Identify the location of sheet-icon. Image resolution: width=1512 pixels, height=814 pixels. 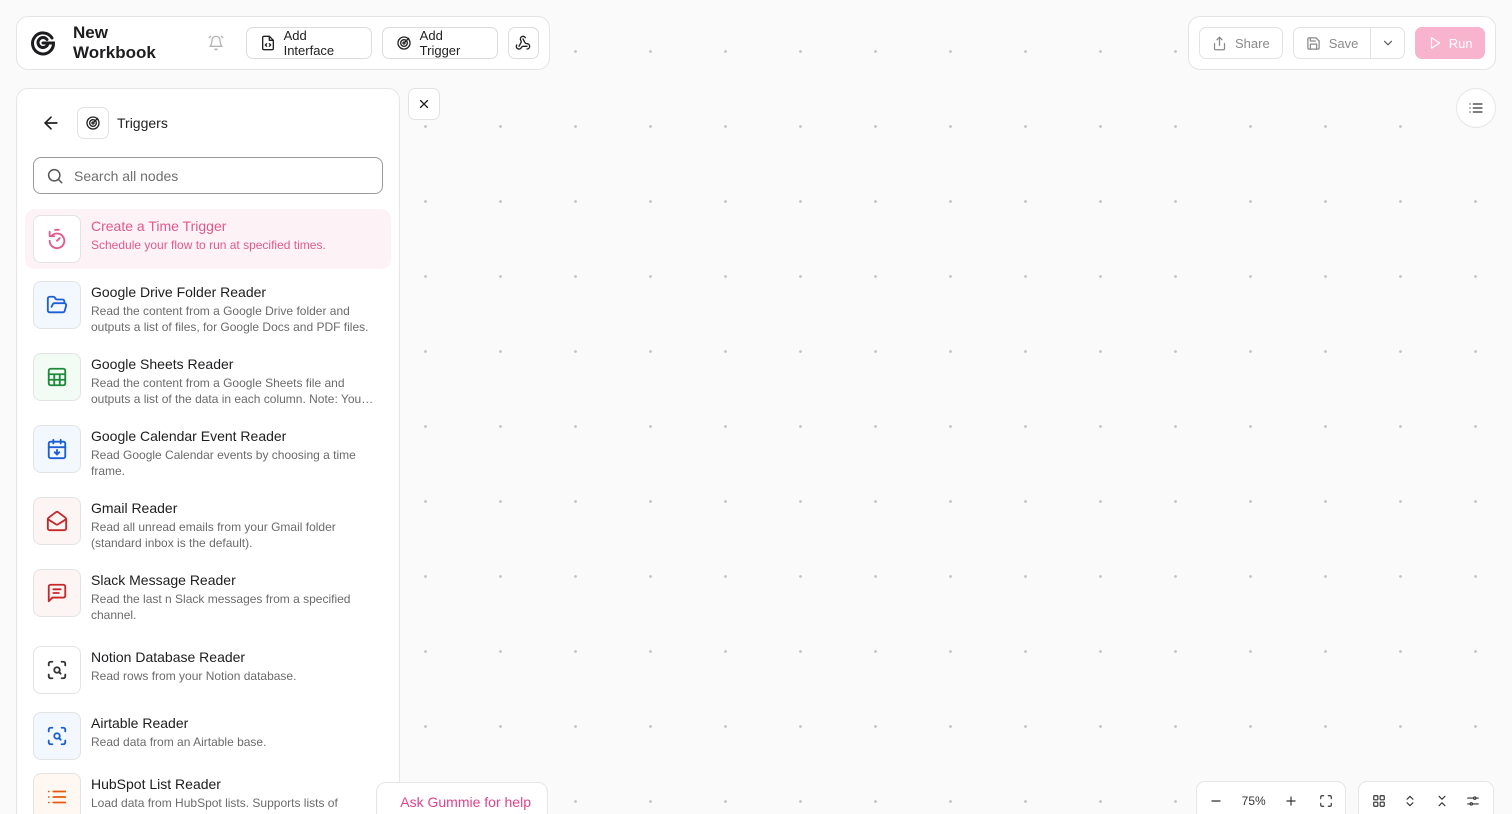
(57, 377).